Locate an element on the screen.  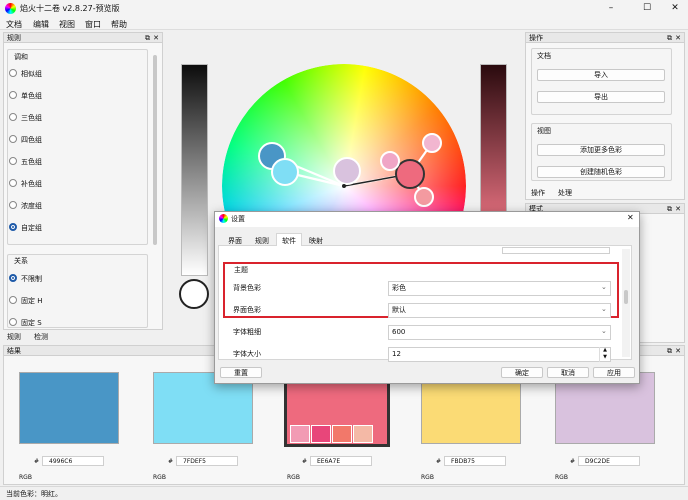
rules-panel-header: 规则 ⧉ ✕ is located at coordinates (83, 38).